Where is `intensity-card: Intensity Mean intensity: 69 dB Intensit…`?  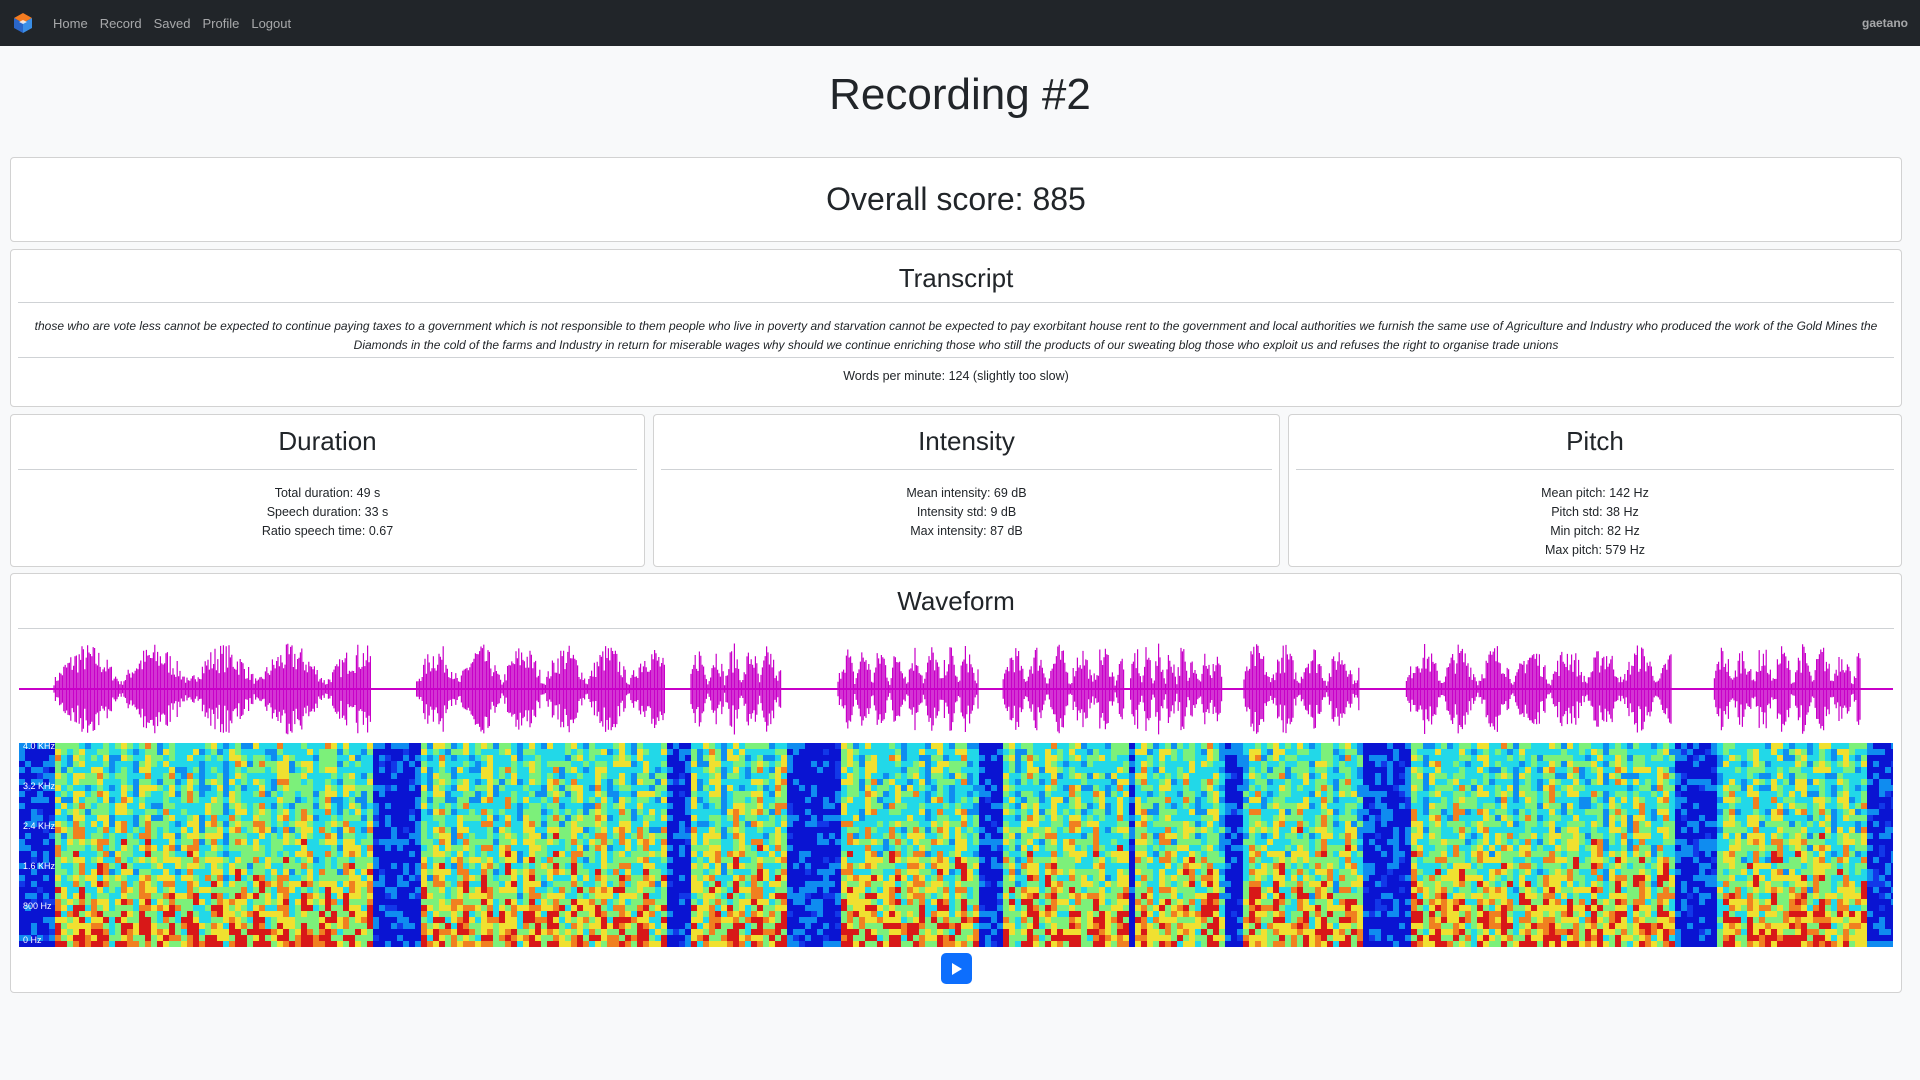
intensity-card: Intensity Mean intensity: 69 dB Intensit… is located at coordinates (966, 490).